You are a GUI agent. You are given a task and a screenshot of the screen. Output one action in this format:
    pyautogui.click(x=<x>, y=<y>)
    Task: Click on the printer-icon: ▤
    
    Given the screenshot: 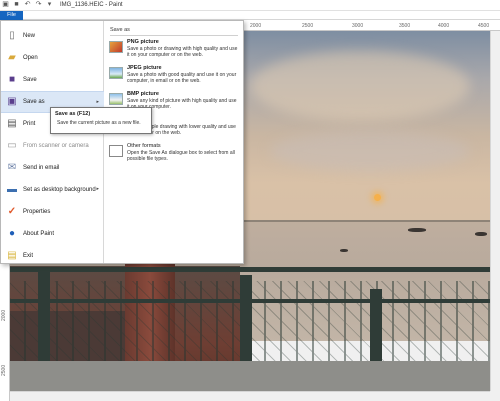 What is the action you would take?
    pyautogui.click(x=12, y=123)
    